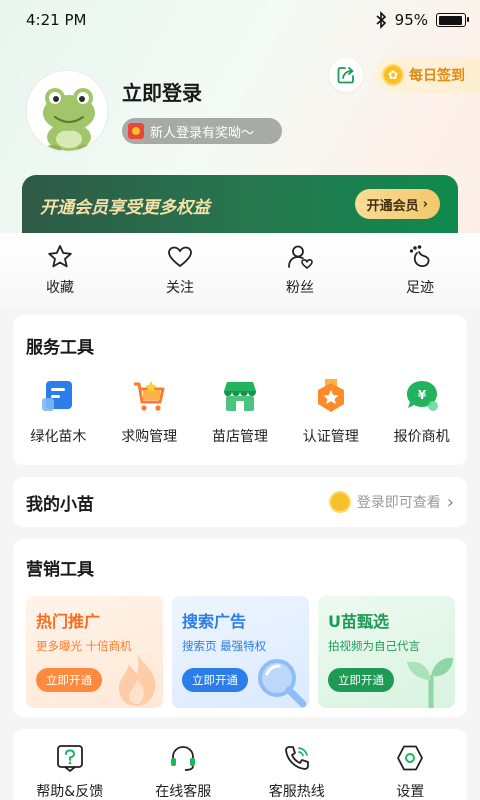 The width and height of the screenshot is (480, 800). What do you see at coordinates (420, 270) in the screenshot?
I see `quick-footprints: 足迹` at bounding box center [420, 270].